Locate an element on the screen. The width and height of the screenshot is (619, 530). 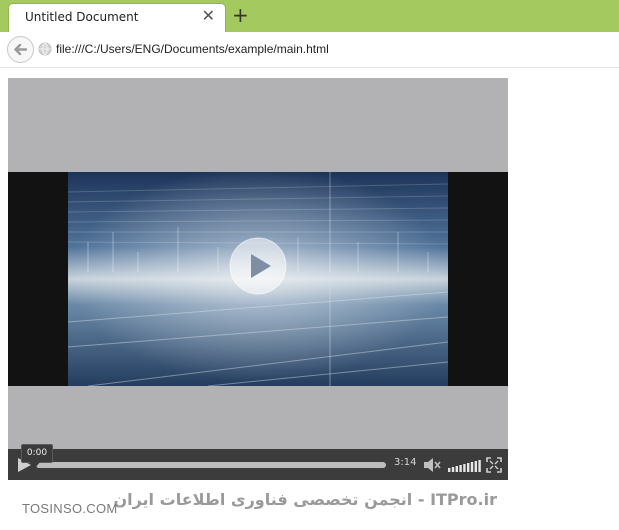
duration-label: 3:14 is located at coordinates (405, 462).